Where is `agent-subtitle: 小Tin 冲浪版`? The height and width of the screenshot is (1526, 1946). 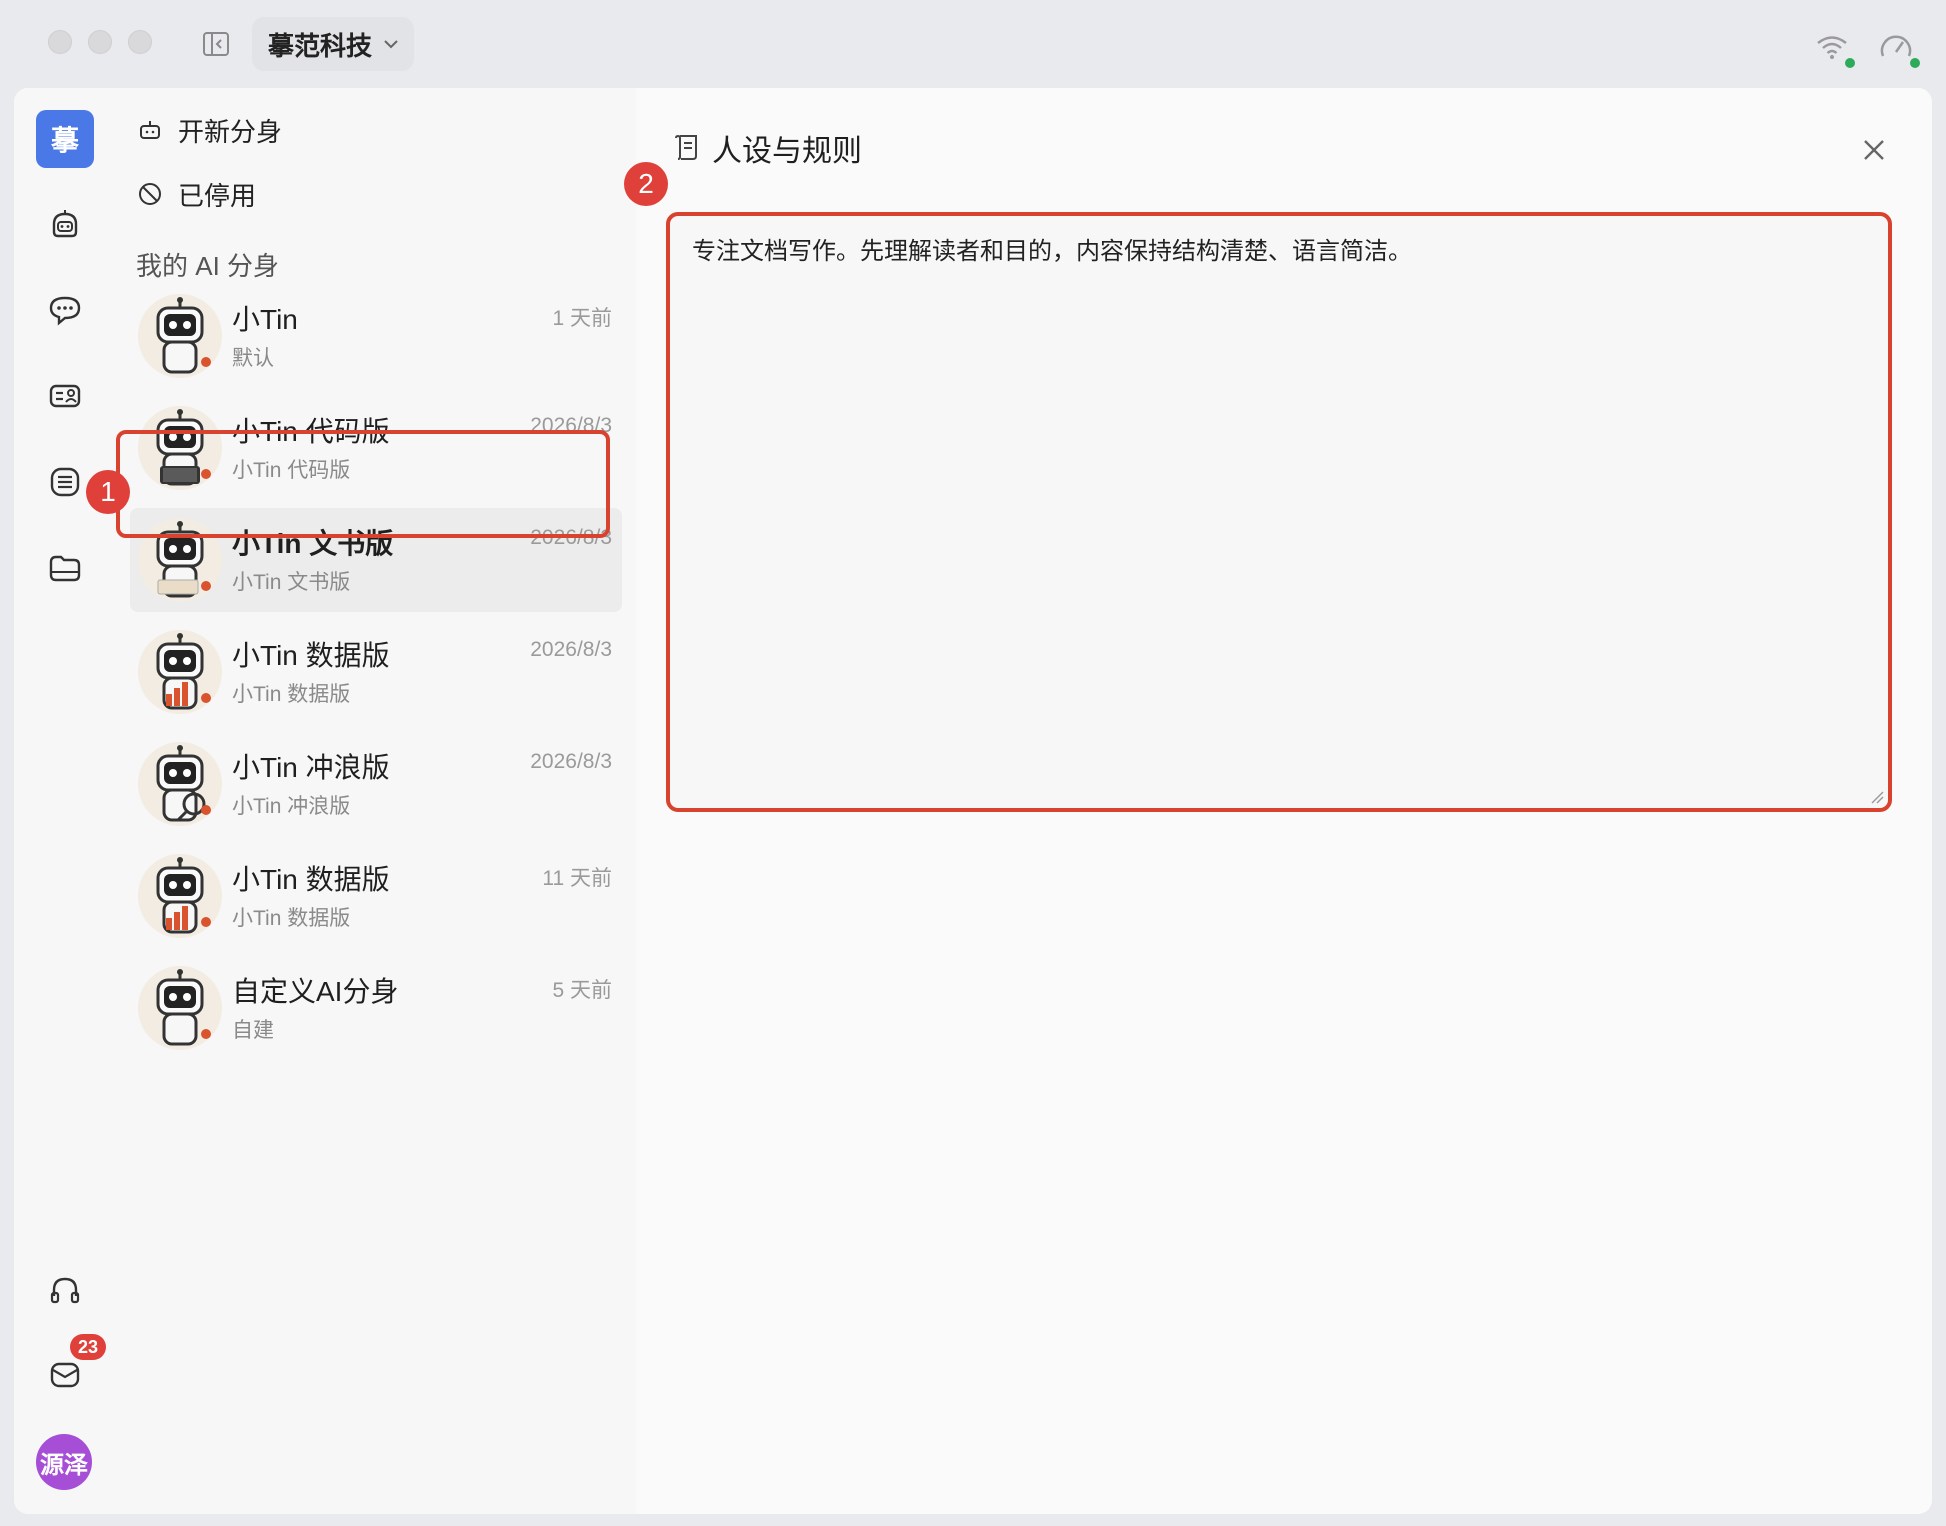
agent-subtitle: 小Tin 冲浪版 is located at coordinates (291, 806).